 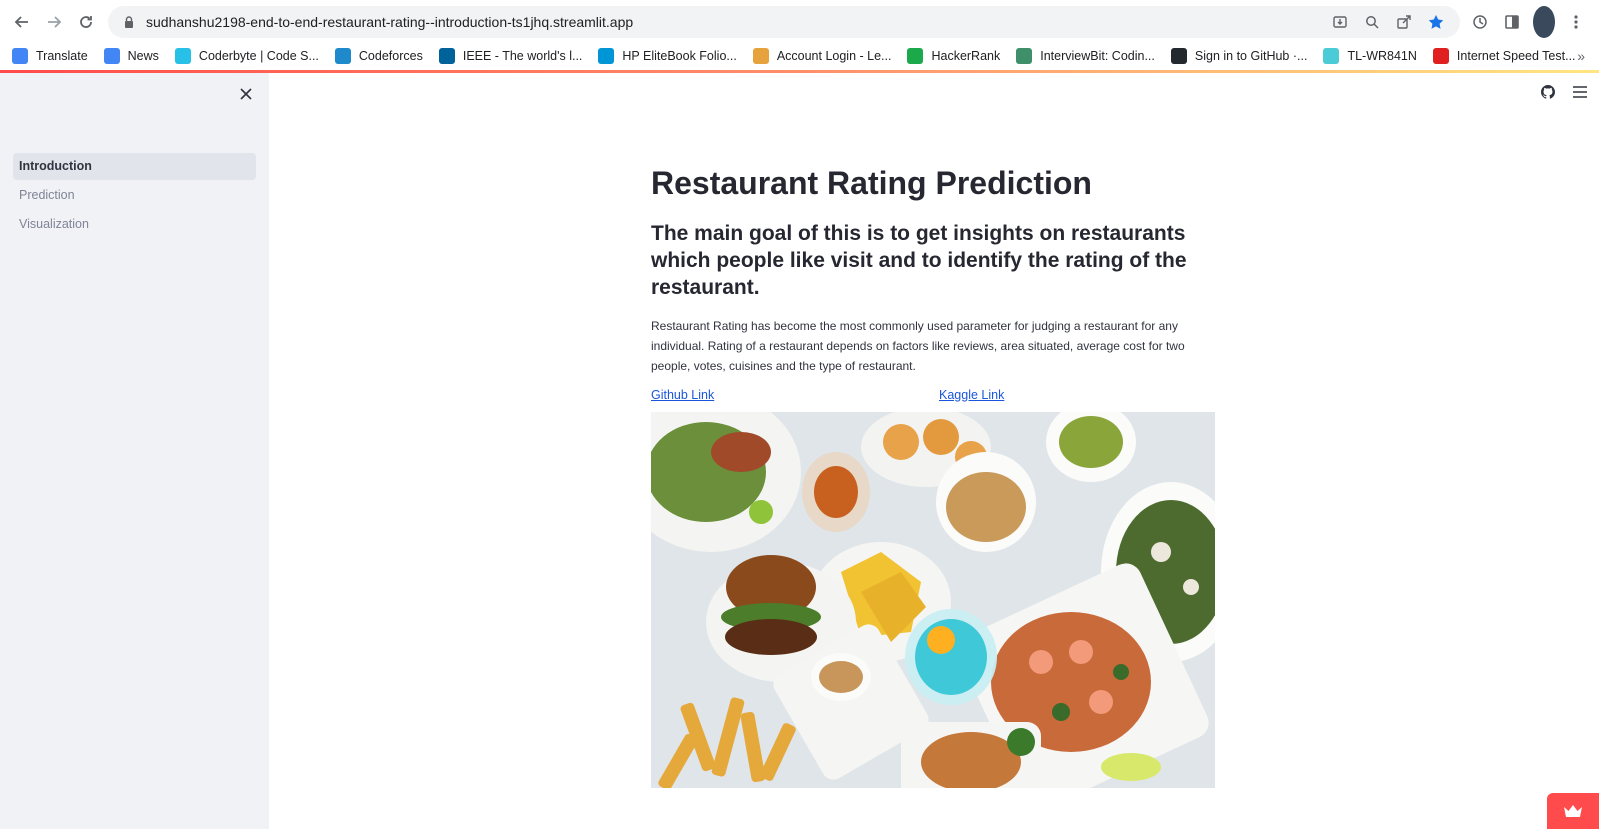 What do you see at coordinates (129, 22) in the screenshot?
I see `lock-icon` at bounding box center [129, 22].